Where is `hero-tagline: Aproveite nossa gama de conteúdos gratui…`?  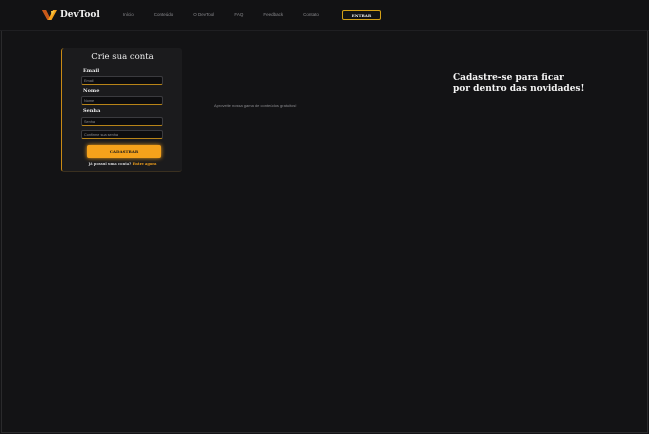 hero-tagline: Aproveite nossa gama de conteúdos gratui… is located at coordinates (255, 105).